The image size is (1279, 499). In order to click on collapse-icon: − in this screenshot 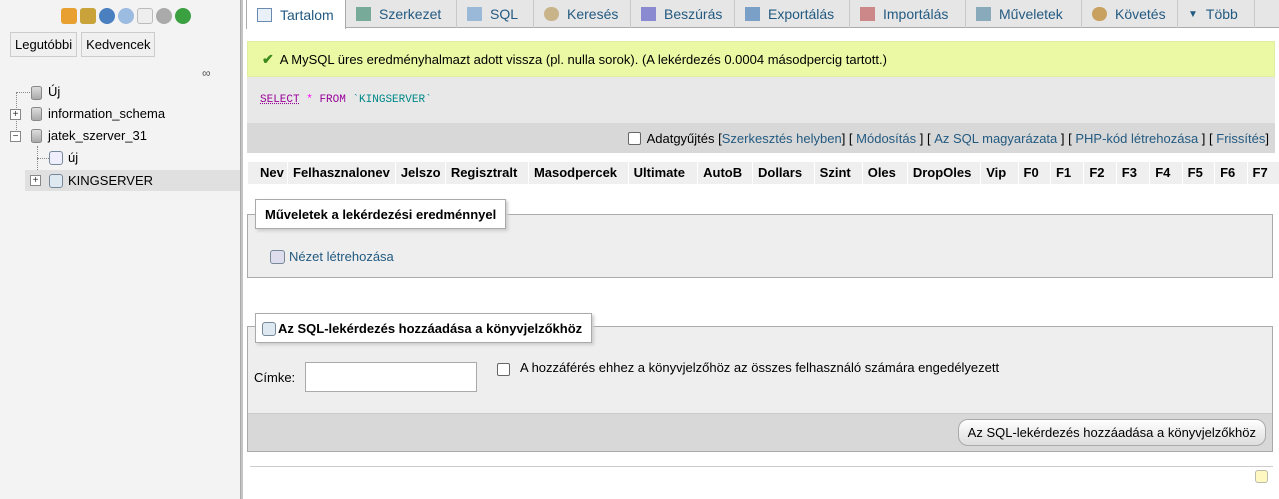, I will do `click(15, 136)`.